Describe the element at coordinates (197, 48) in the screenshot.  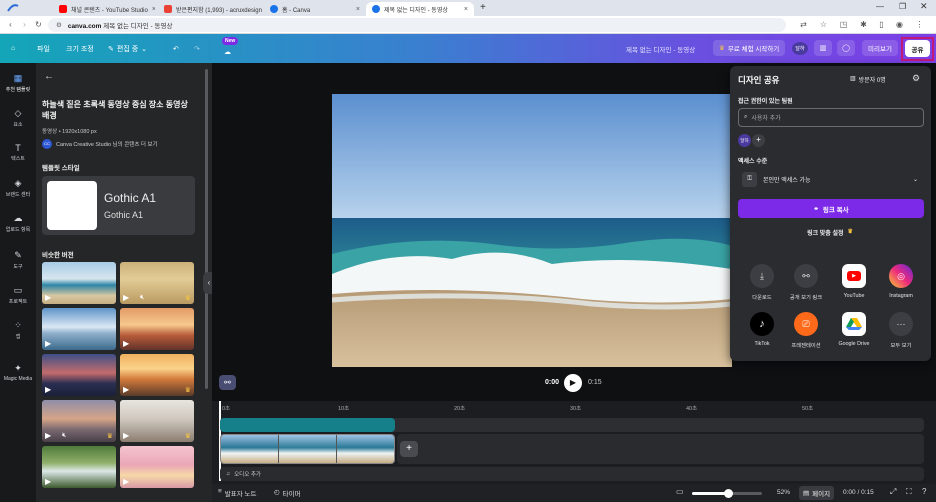
I see `redo-button: ↷` at that location.